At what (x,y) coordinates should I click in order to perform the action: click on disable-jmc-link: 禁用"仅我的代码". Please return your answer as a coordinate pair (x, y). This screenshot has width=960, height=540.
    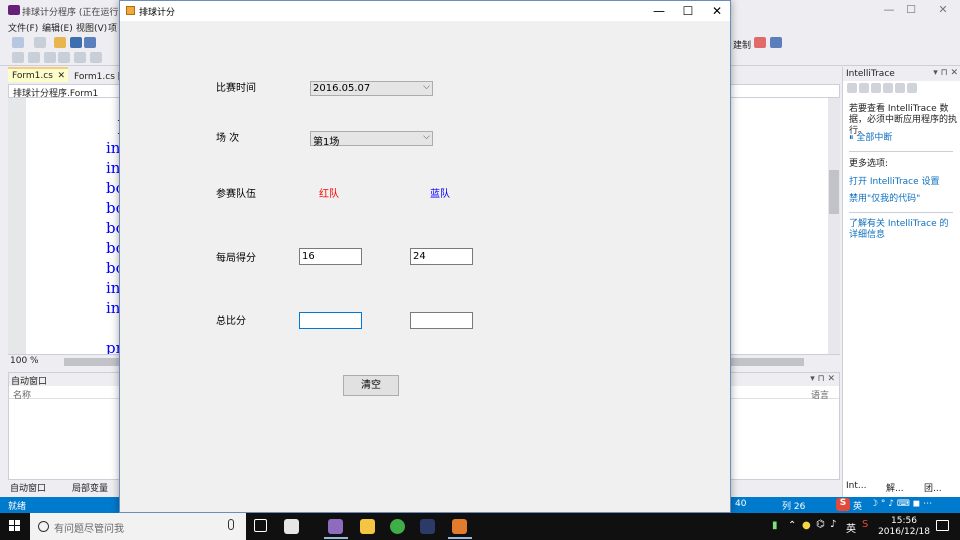
    Looking at the image, I should click on (903, 199).